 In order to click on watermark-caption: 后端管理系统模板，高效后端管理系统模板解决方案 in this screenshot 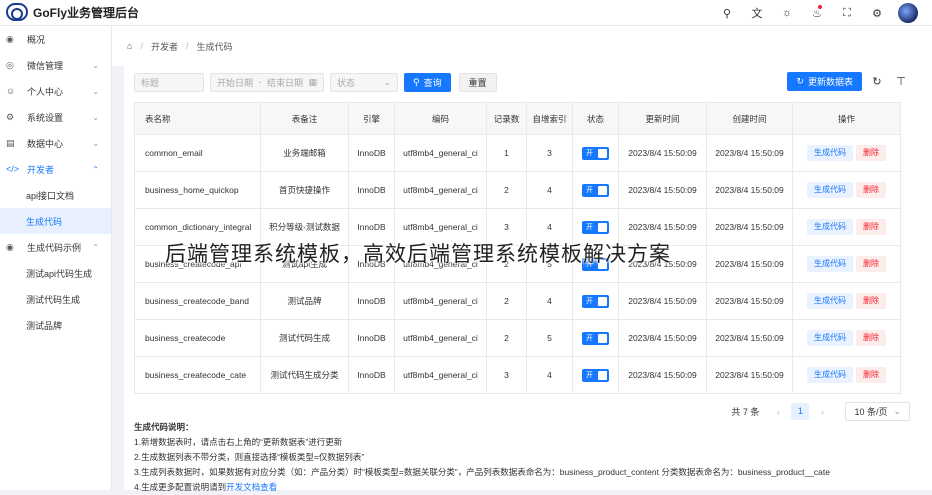, I will do `click(418, 254)`.